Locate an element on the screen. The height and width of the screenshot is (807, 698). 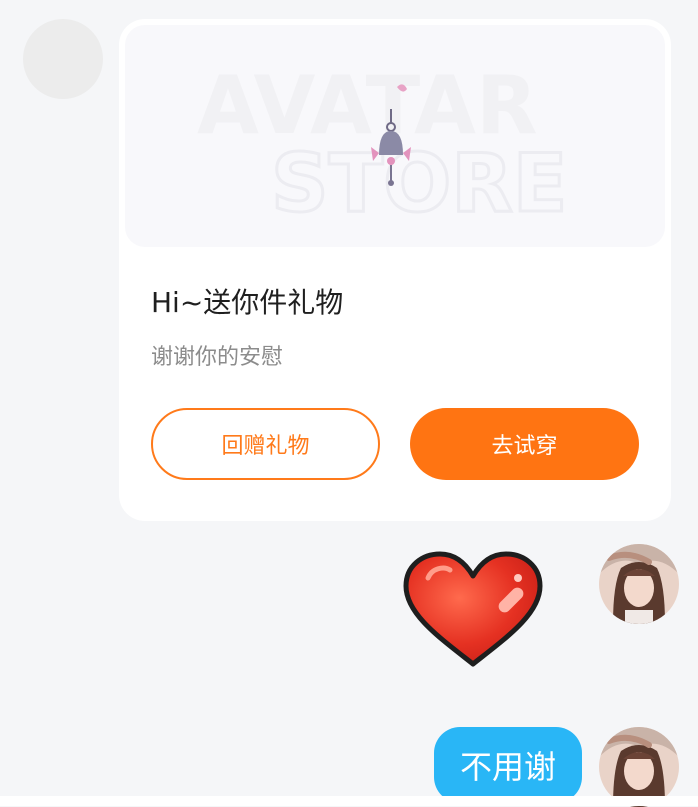
banner-text-store: STORE is located at coordinates (419, 183).